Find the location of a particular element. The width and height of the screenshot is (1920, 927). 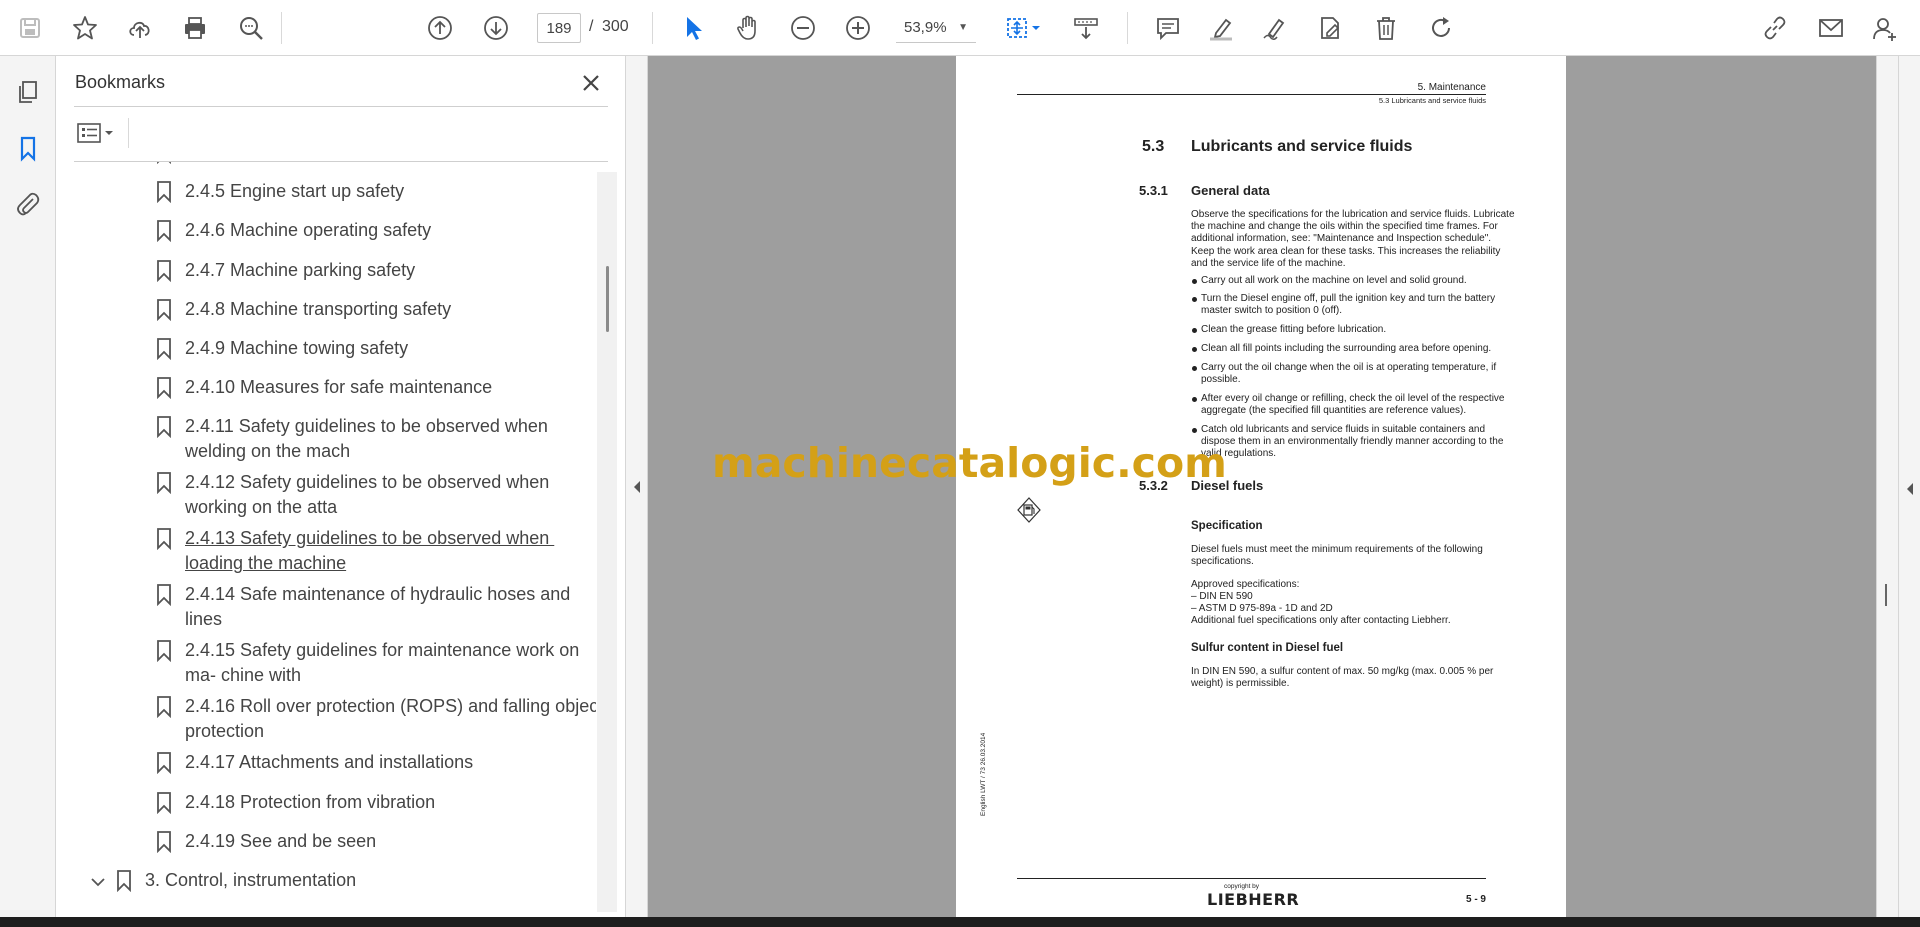

mail-icon is located at coordinates (1831, 28).